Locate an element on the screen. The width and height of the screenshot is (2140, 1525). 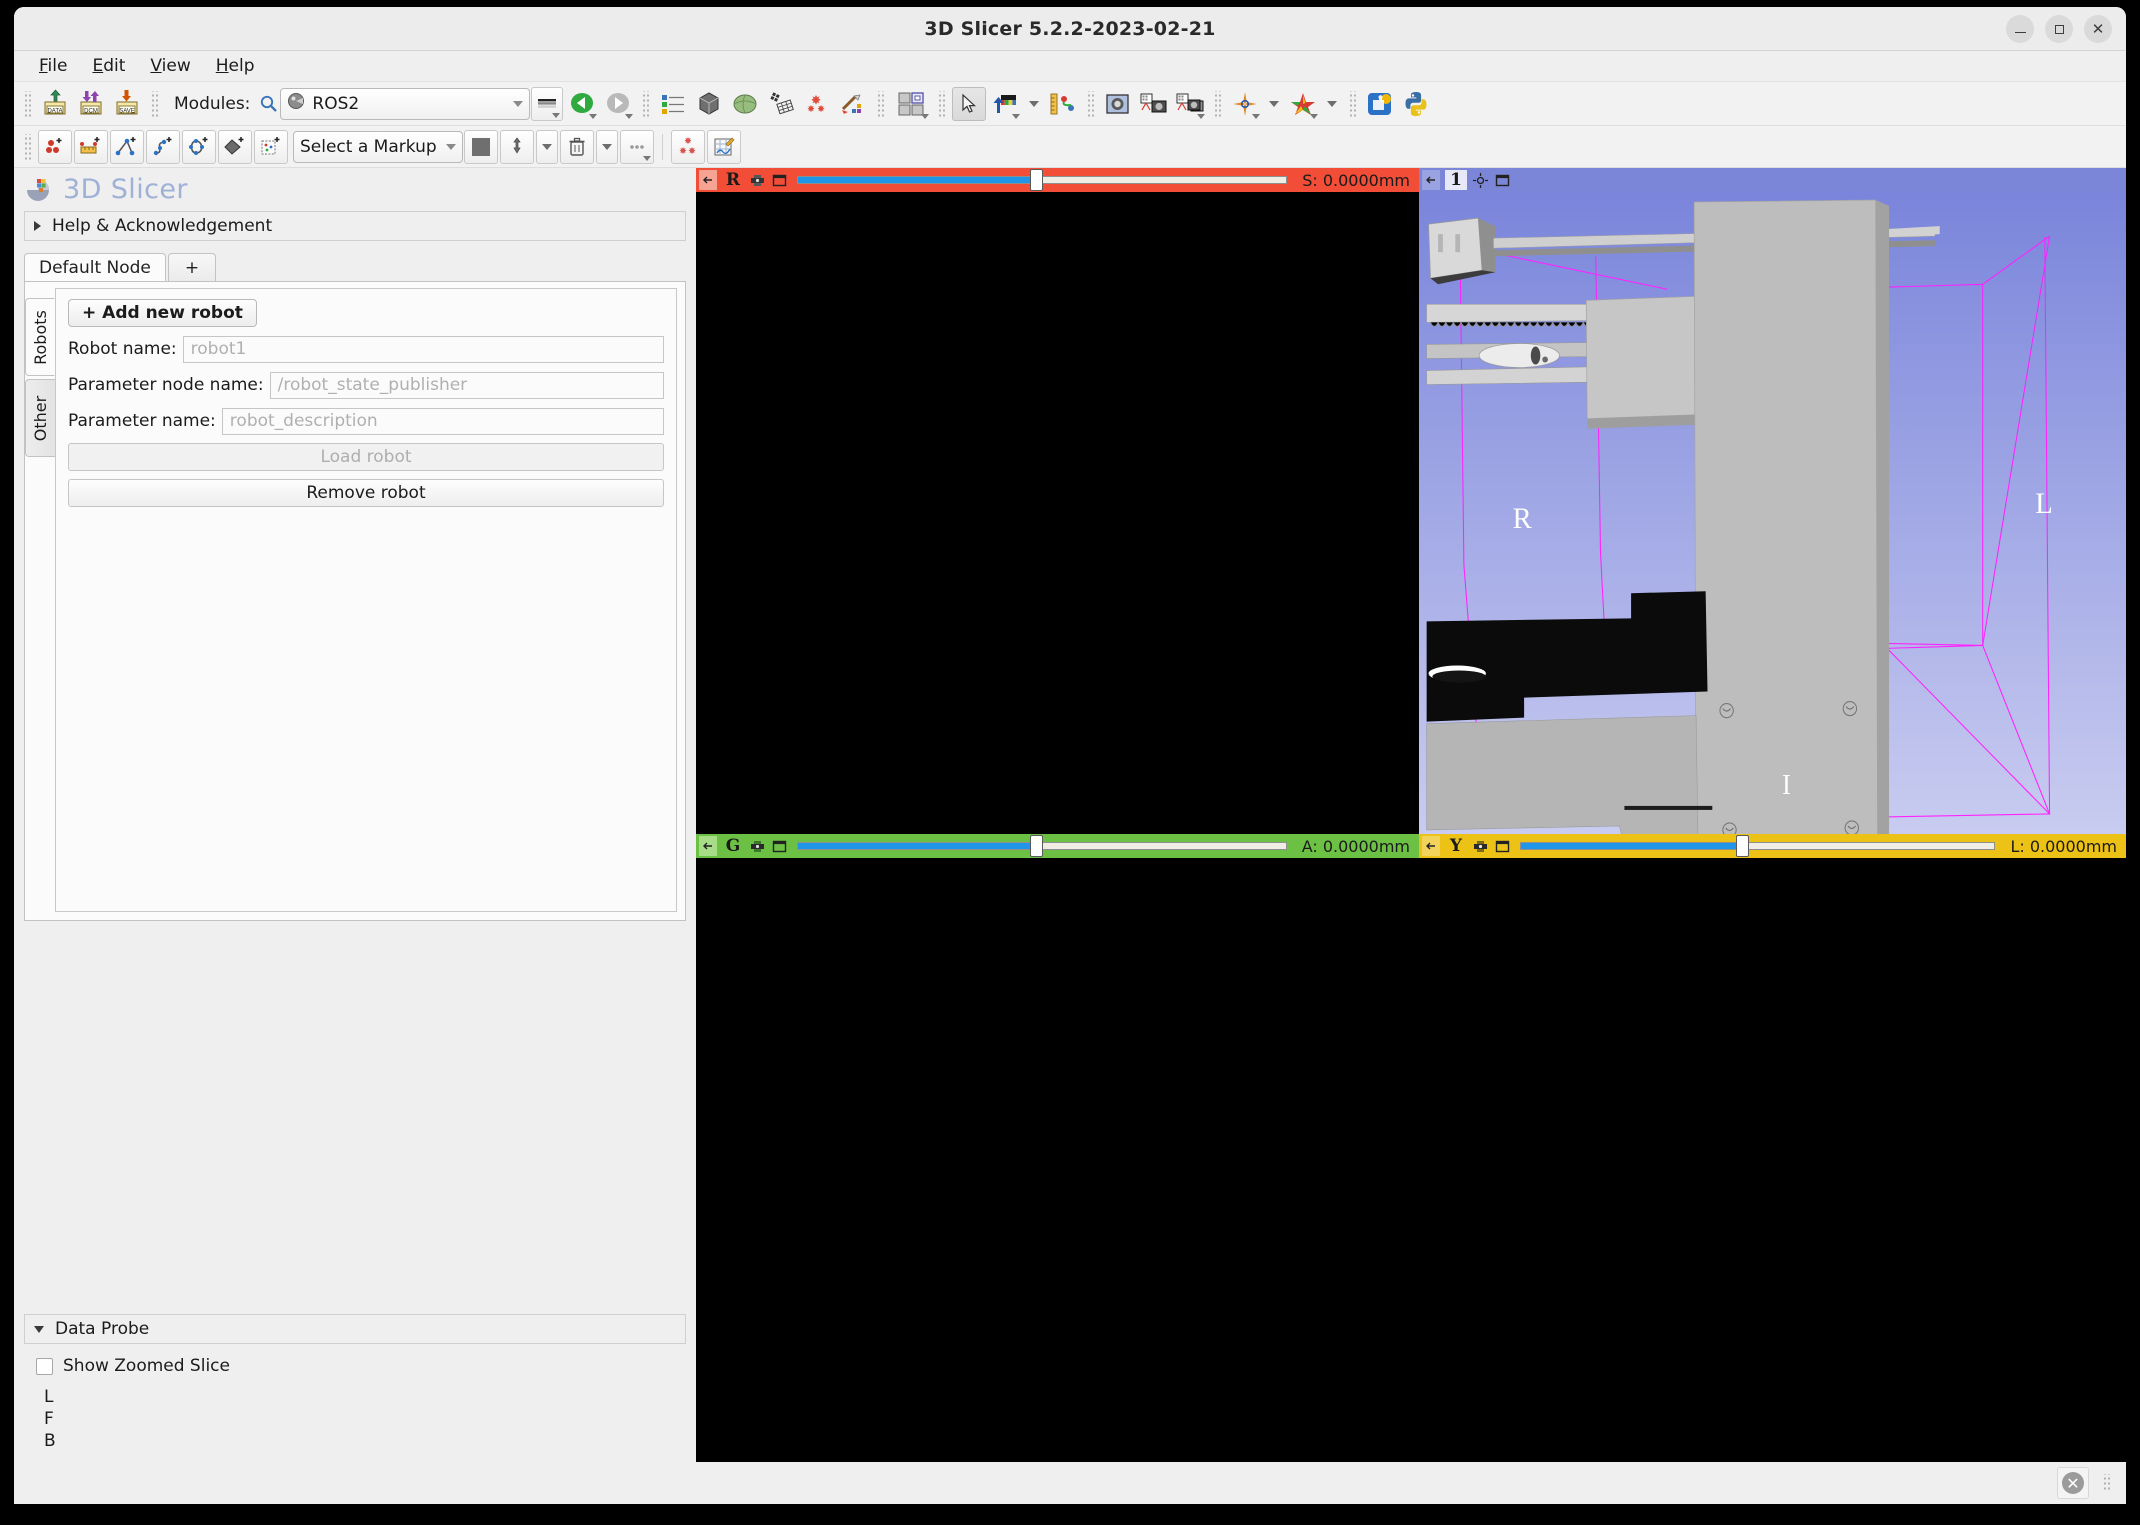
capture-color-icon is located at coordinates (1005, 104).